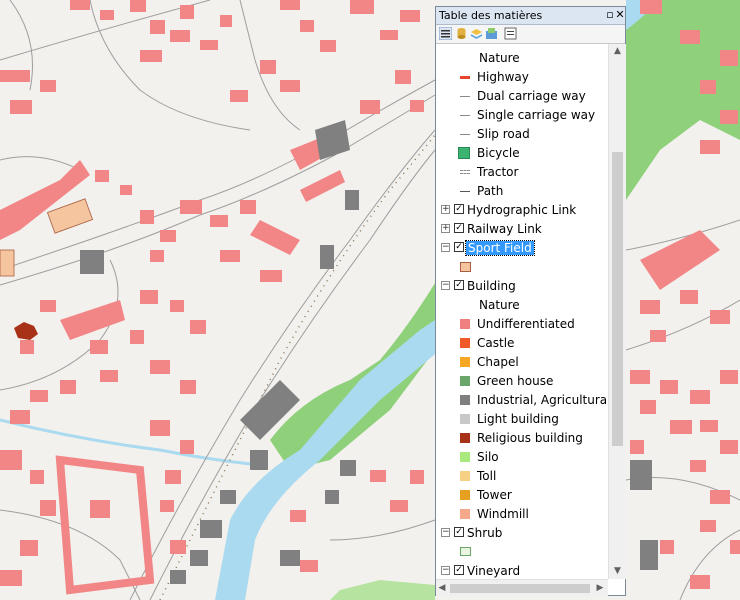 The height and width of the screenshot is (600, 740). I want to click on layer-railway-link: + ✓ Railway Link, so click(522, 229).